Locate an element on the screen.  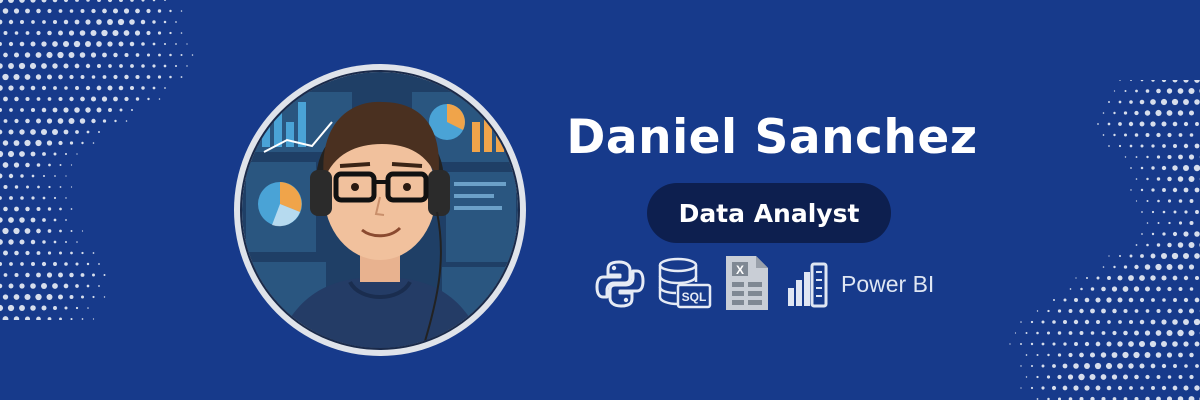
excel-sheet-icon: X is located at coordinates (747, 283).